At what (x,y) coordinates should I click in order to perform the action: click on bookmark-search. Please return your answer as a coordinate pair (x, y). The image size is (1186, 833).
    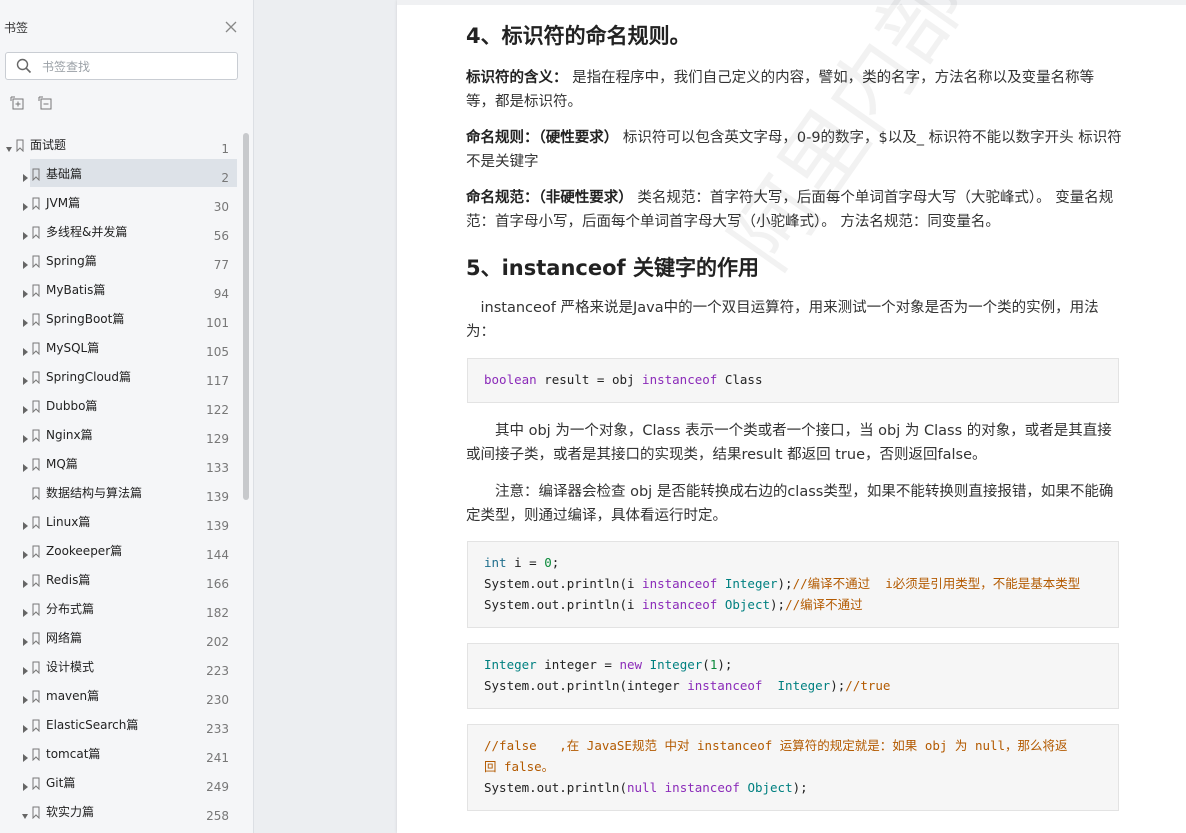
    Looking at the image, I should click on (121, 66).